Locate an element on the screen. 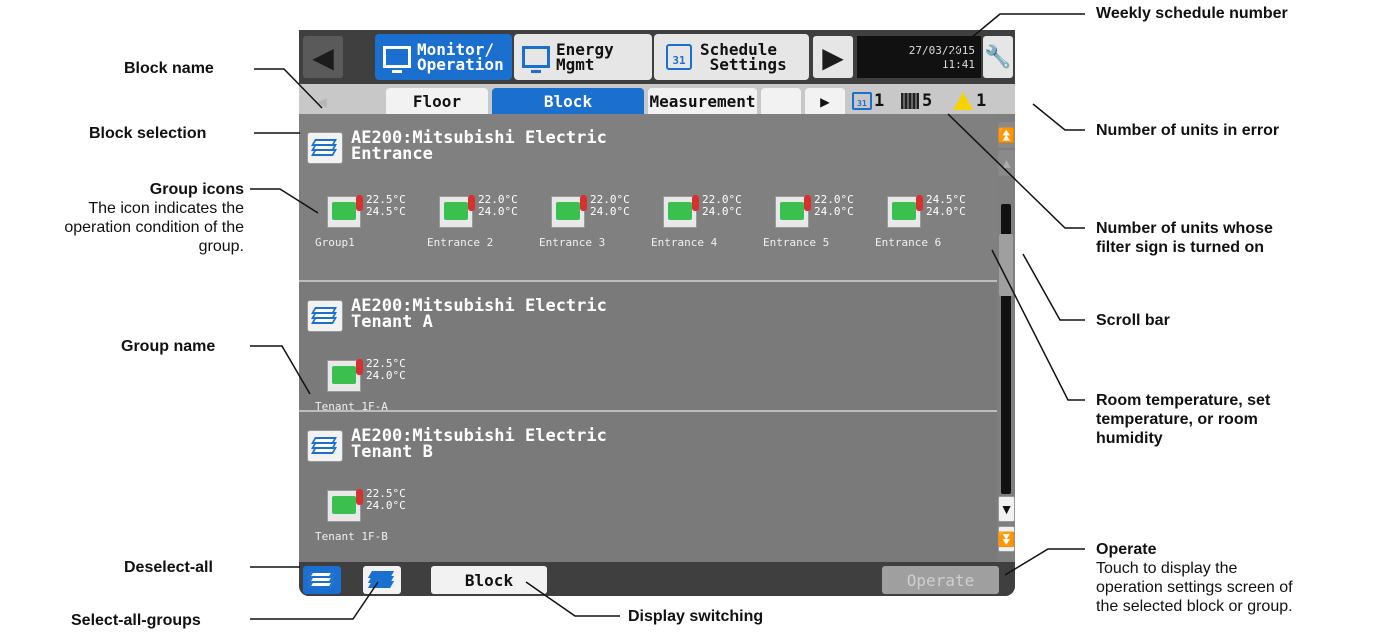 This screenshot has width=1375, height=636. display-switch-button: Block is located at coordinates (489, 580).